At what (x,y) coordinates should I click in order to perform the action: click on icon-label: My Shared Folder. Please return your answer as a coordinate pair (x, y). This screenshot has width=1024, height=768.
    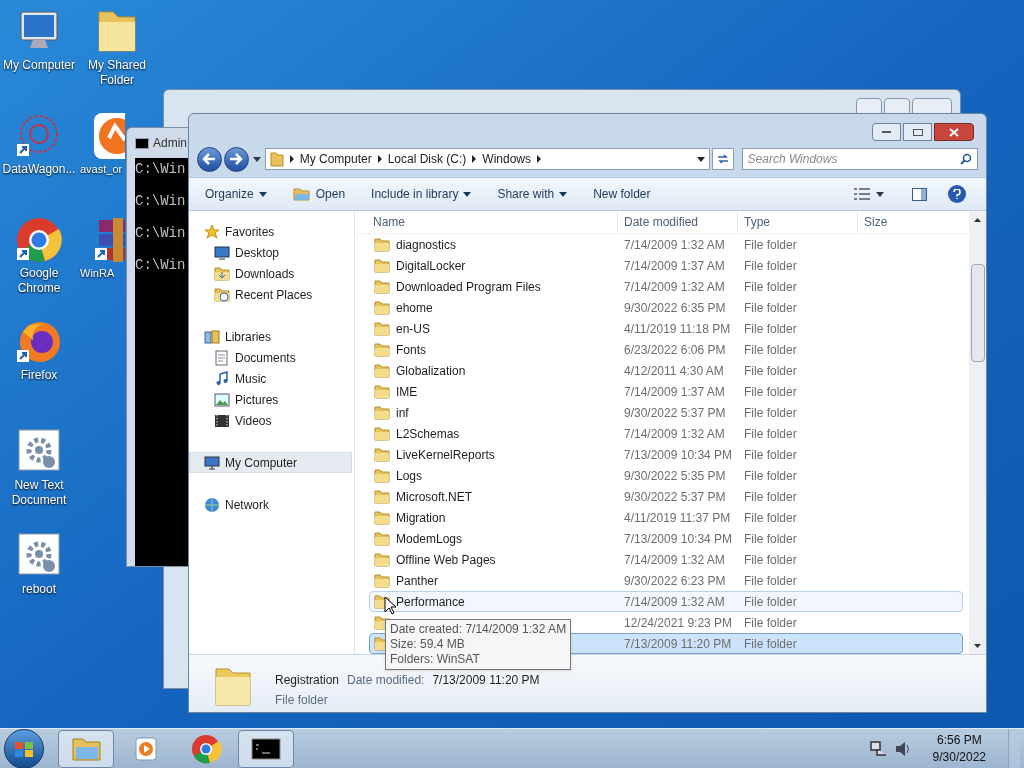
    Looking at the image, I should click on (117, 73).